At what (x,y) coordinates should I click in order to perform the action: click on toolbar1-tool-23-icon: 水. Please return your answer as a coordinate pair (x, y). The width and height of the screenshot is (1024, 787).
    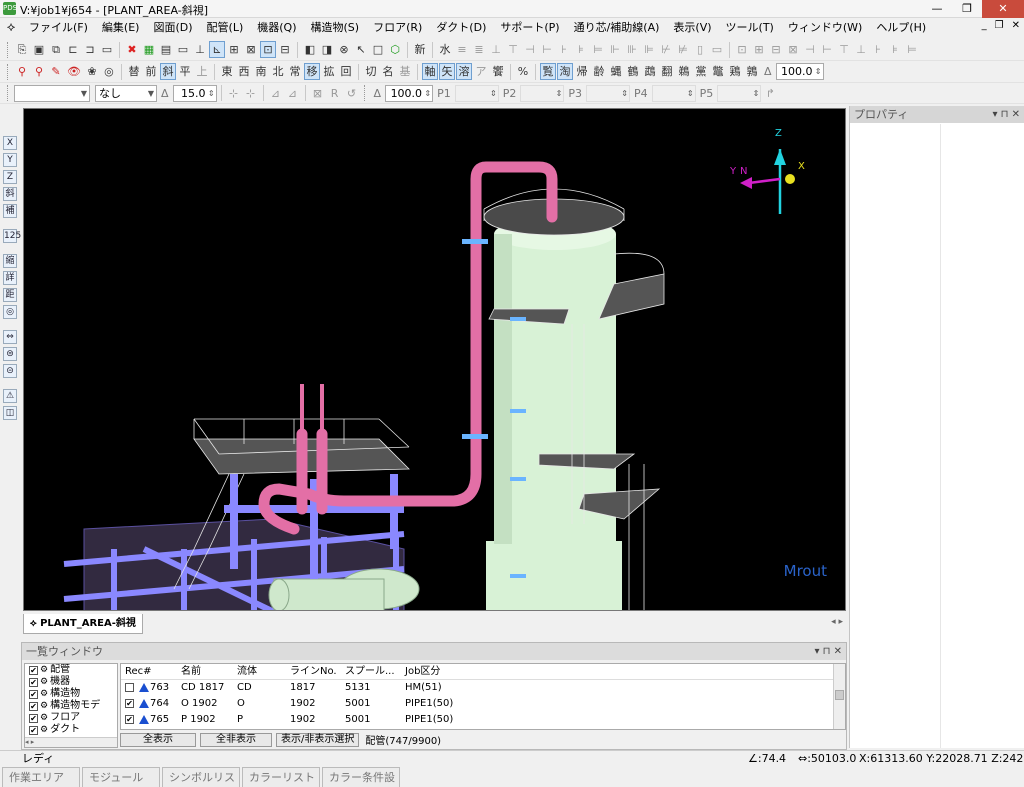
    Looking at the image, I should click on (445, 49).